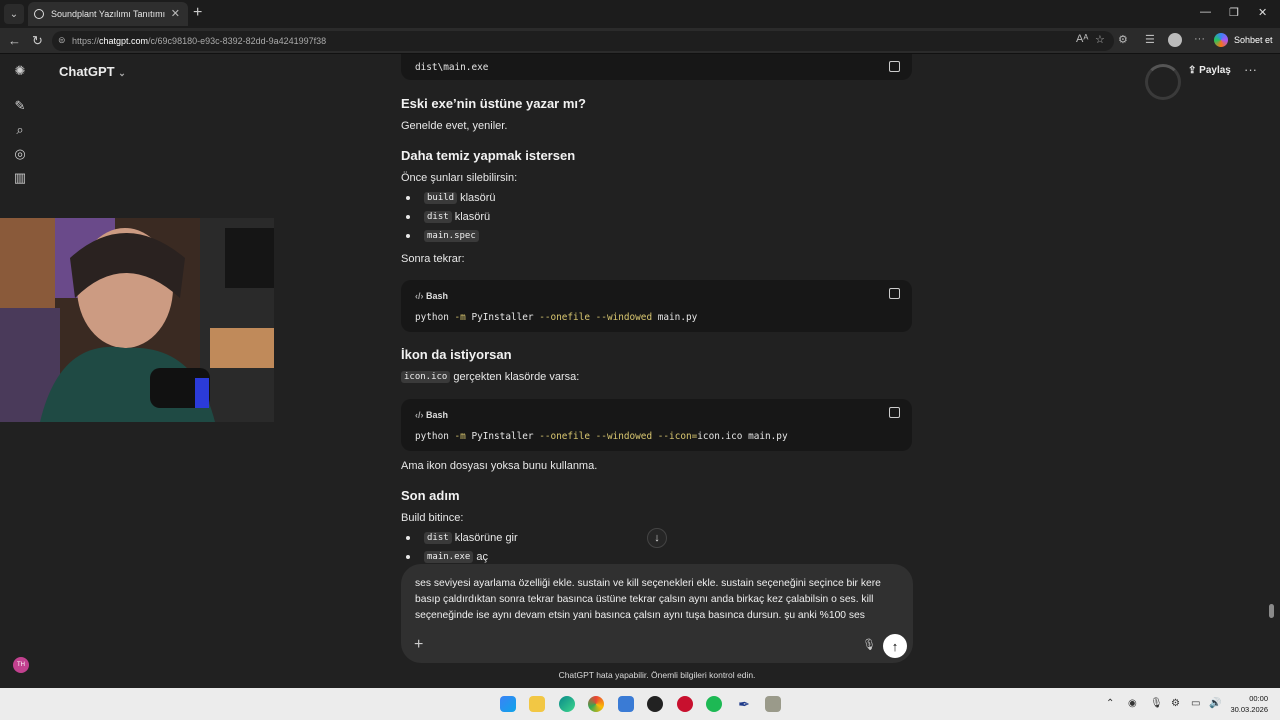 The height and width of the screenshot is (720, 1280). What do you see at coordinates (418, 645) in the screenshot?
I see `add-attachment-icon: +` at bounding box center [418, 645].